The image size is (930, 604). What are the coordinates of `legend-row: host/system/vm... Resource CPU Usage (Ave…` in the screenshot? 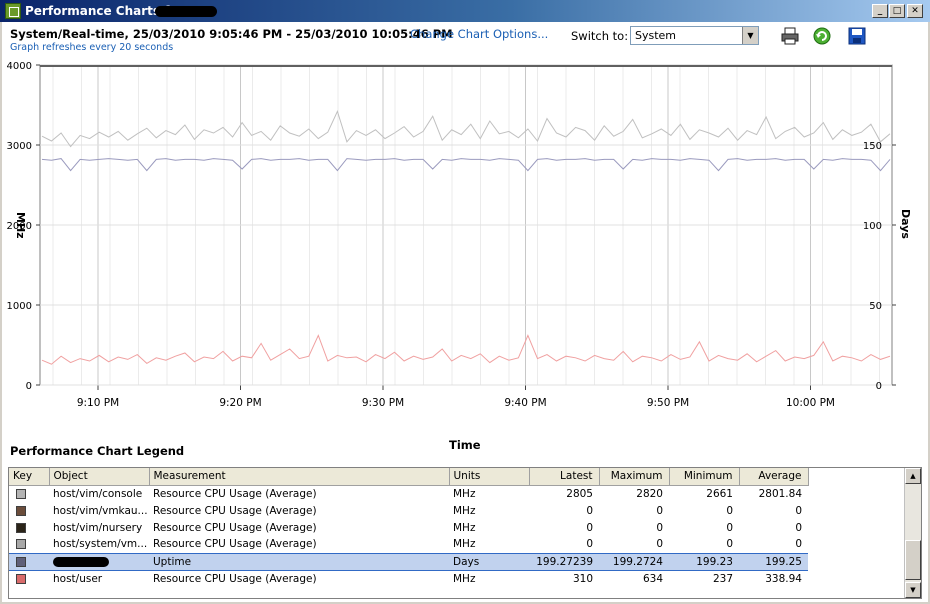 It's located at (408, 544).